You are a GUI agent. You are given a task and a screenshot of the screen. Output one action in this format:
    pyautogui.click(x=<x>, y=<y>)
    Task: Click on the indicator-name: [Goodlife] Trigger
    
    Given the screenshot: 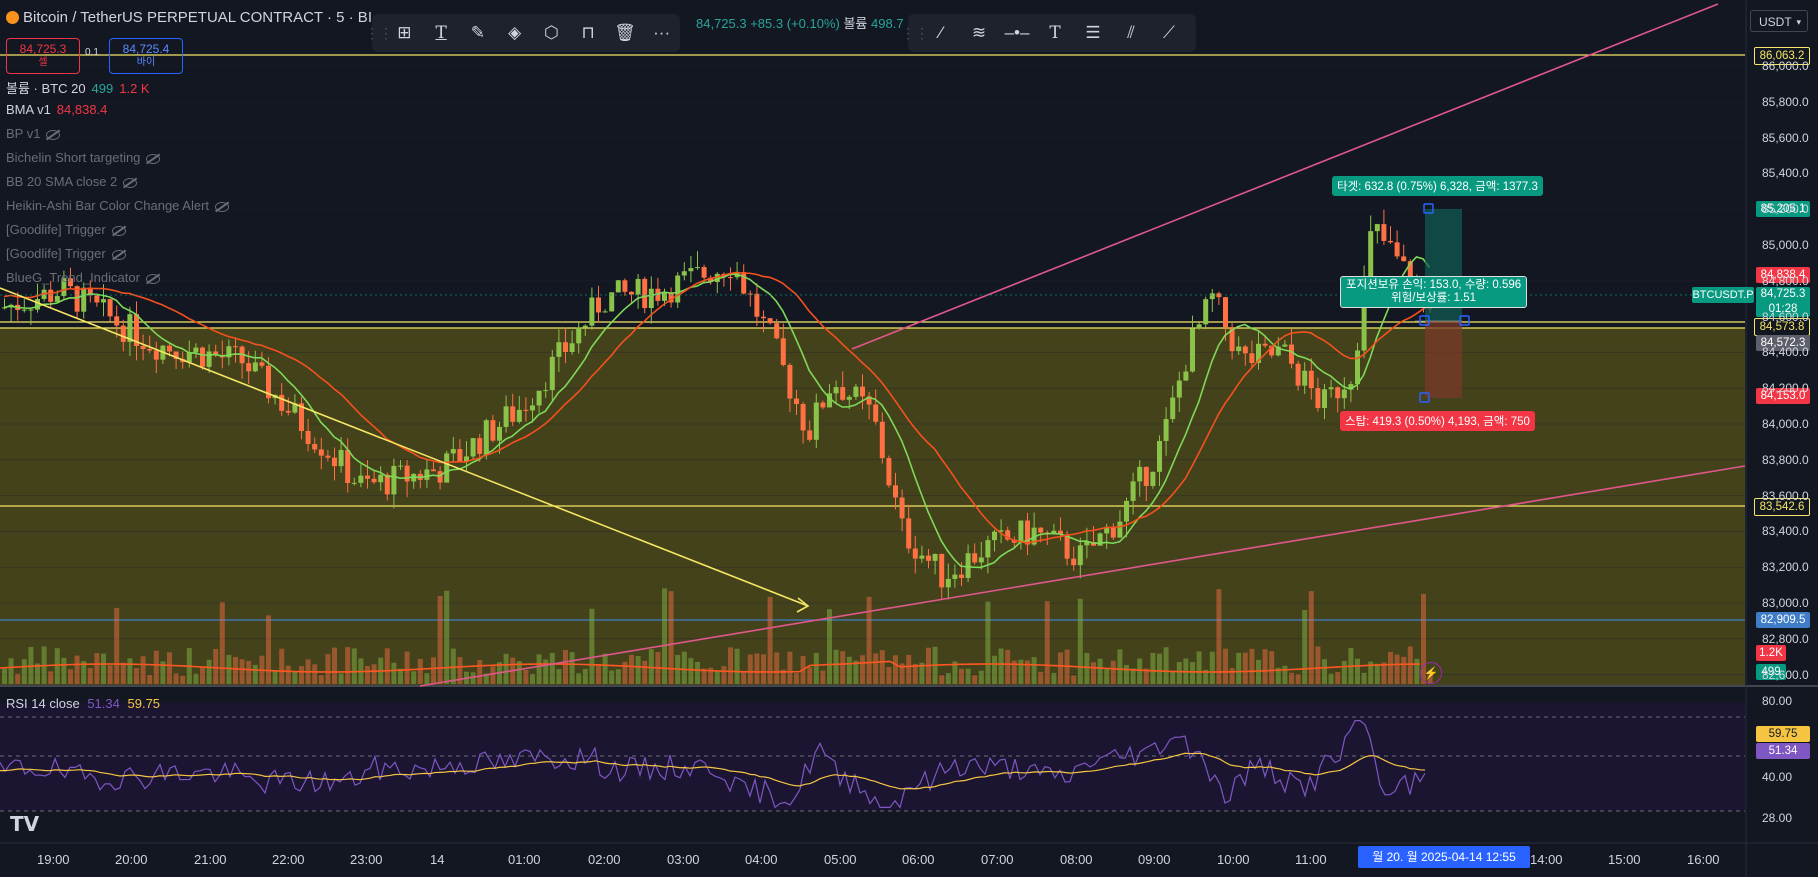 What is the action you would take?
    pyautogui.click(x=56, y=253)
    